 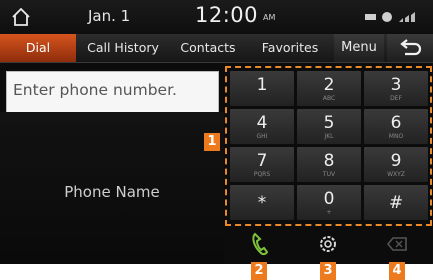 I want to click on key-digit: #, so click(x=396, y=203).